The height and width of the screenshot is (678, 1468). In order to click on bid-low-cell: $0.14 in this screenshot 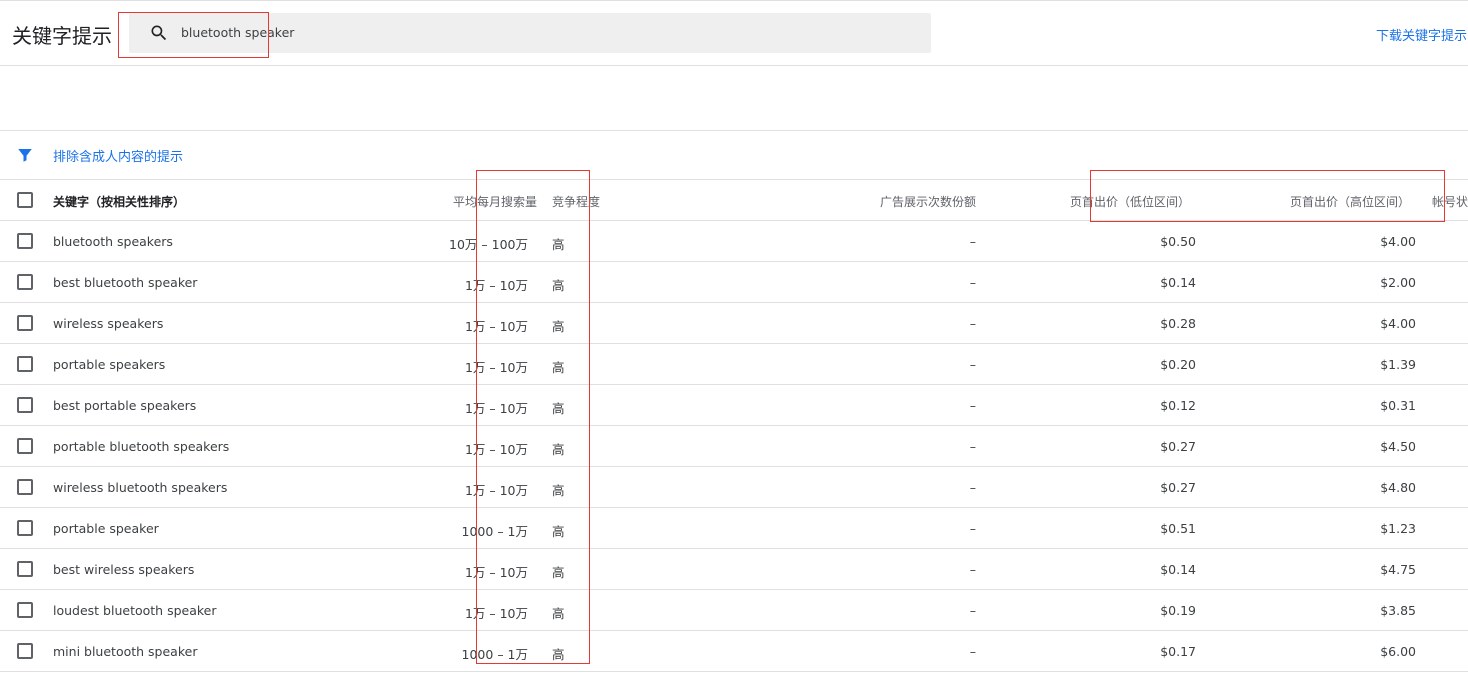, I will do `click(1178, 282)`.